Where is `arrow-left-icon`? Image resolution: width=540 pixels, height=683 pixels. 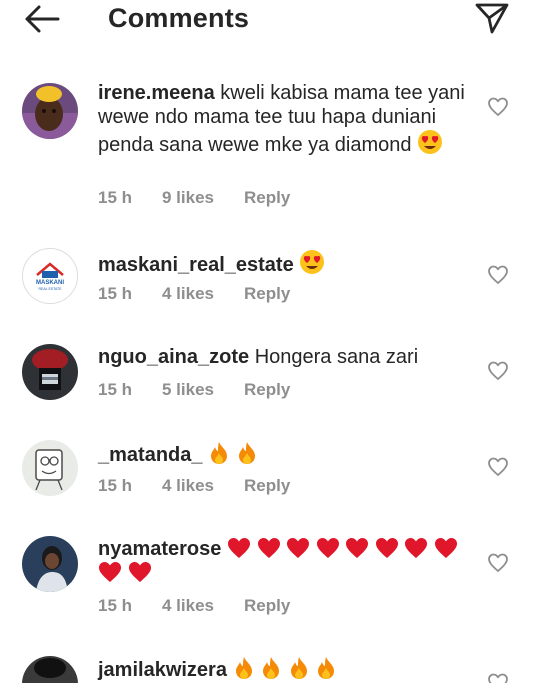 arrow-left-icon is located at coordinates (42, 19).